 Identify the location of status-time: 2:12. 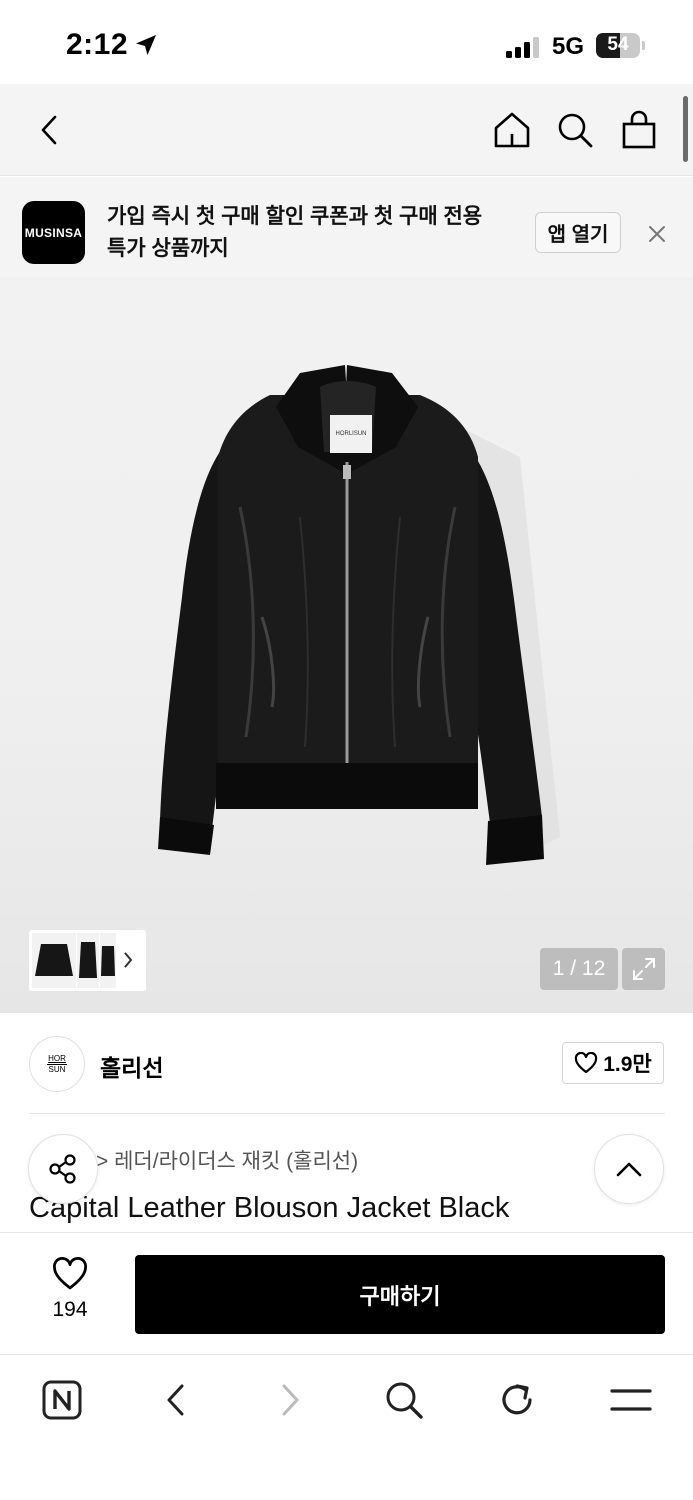
(97, 44).